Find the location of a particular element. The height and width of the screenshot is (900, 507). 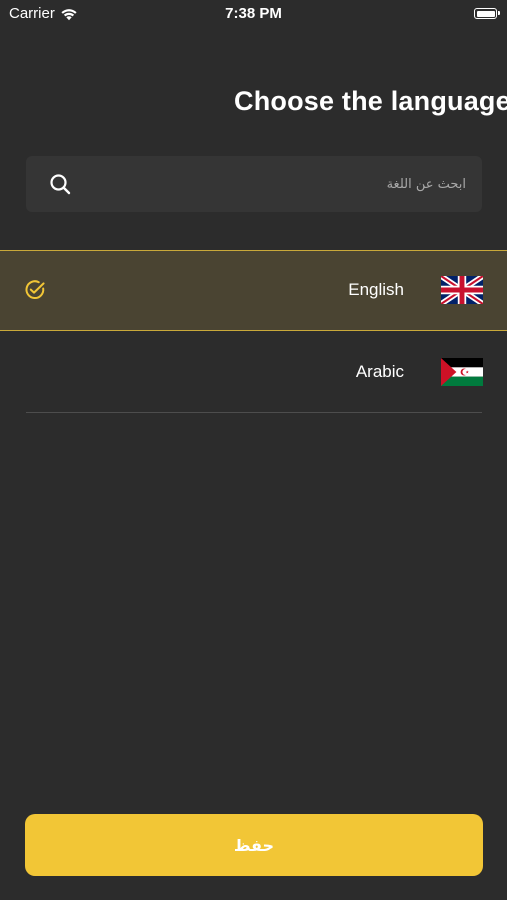

page-title: Choose the language is located at coordinates (370, 101).